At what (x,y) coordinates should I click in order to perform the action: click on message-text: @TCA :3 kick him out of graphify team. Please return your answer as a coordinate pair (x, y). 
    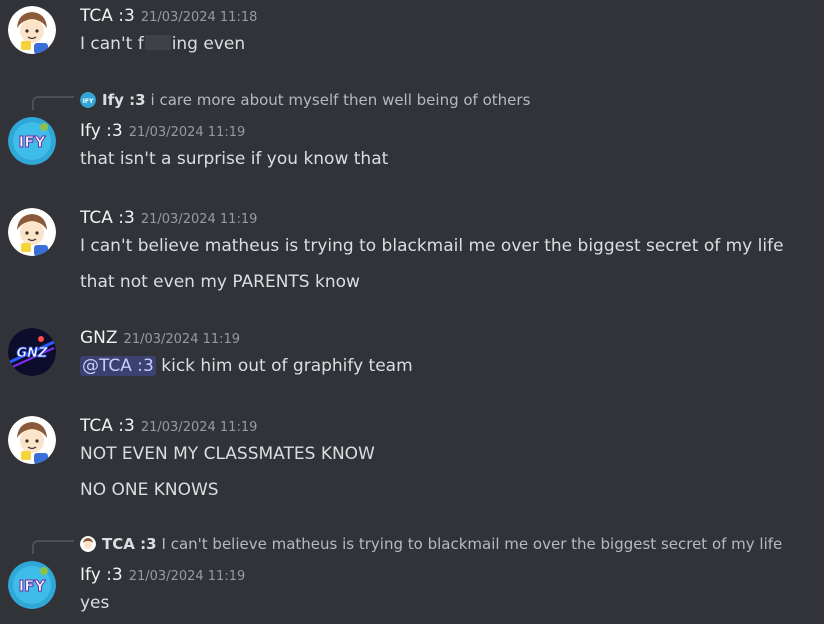
    Looking at the image, I should click on (246, 366).